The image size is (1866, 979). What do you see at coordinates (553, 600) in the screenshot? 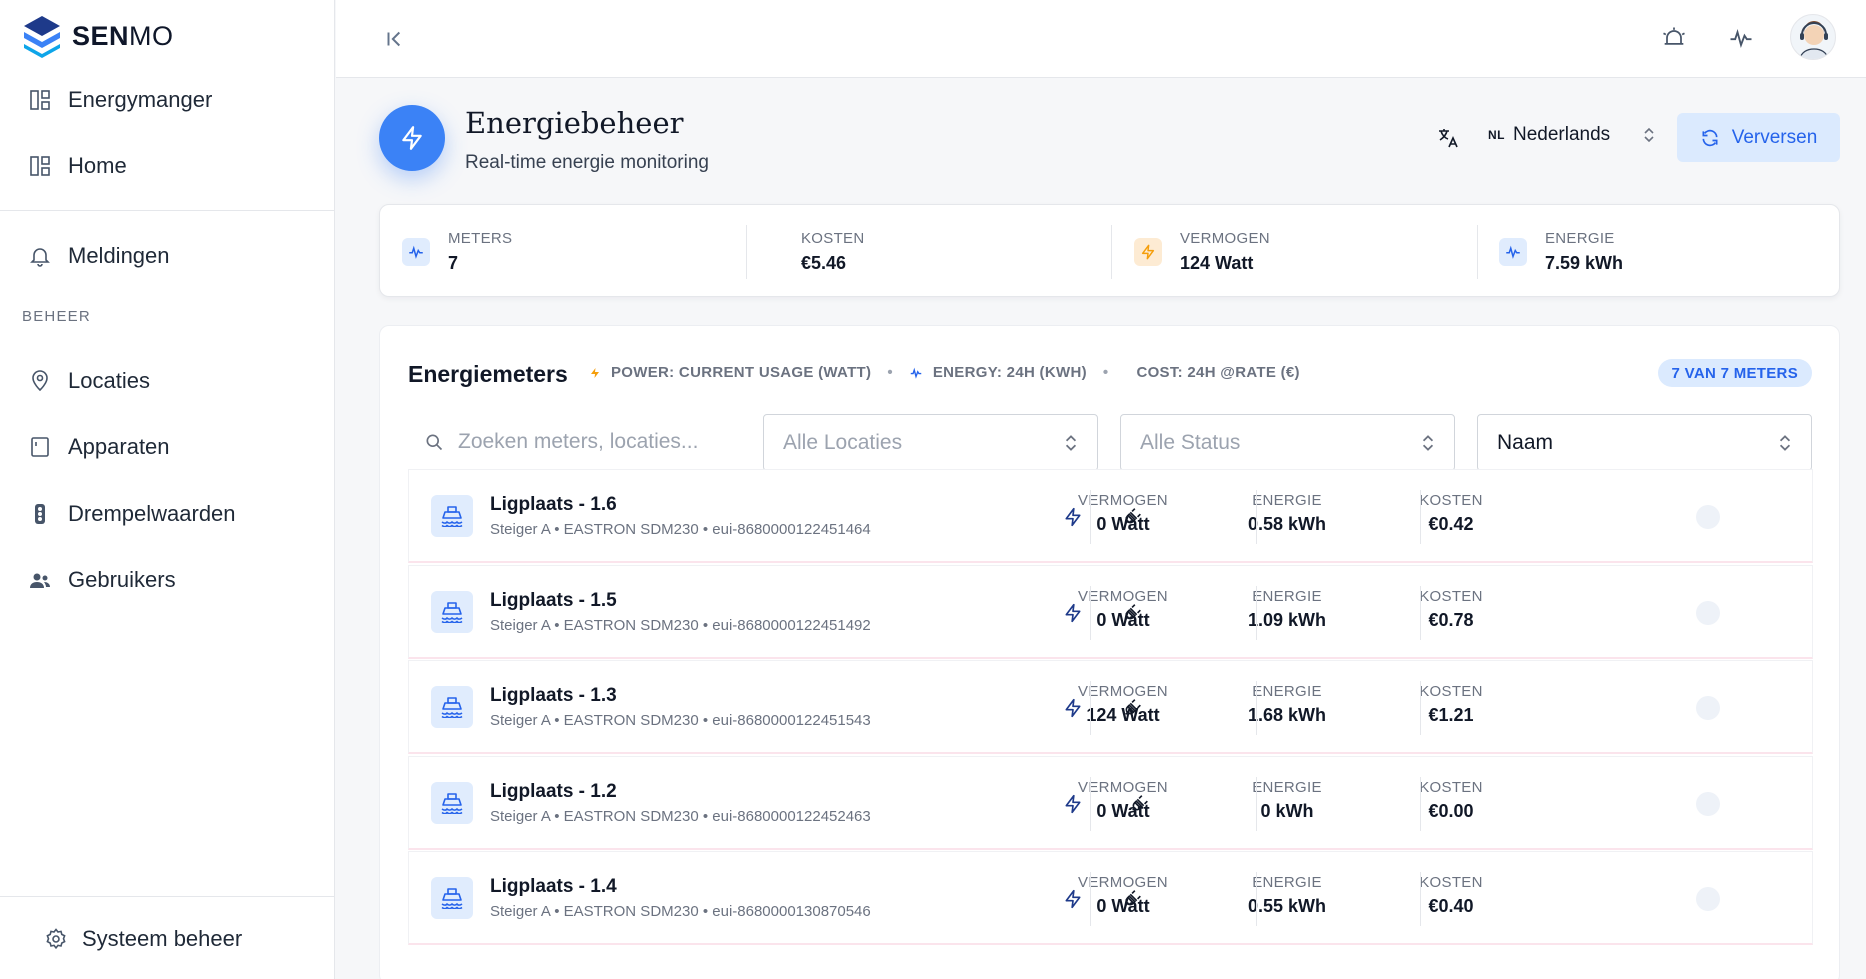
I see `meter-name: Ligplaats - 1.5` at bounding box center [553, 600].